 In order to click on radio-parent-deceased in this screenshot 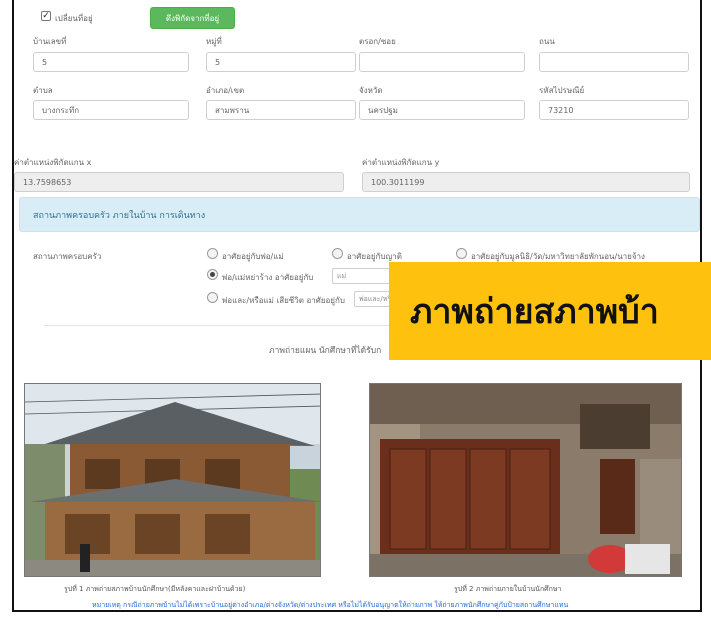, I will do `click(212, 297)`.